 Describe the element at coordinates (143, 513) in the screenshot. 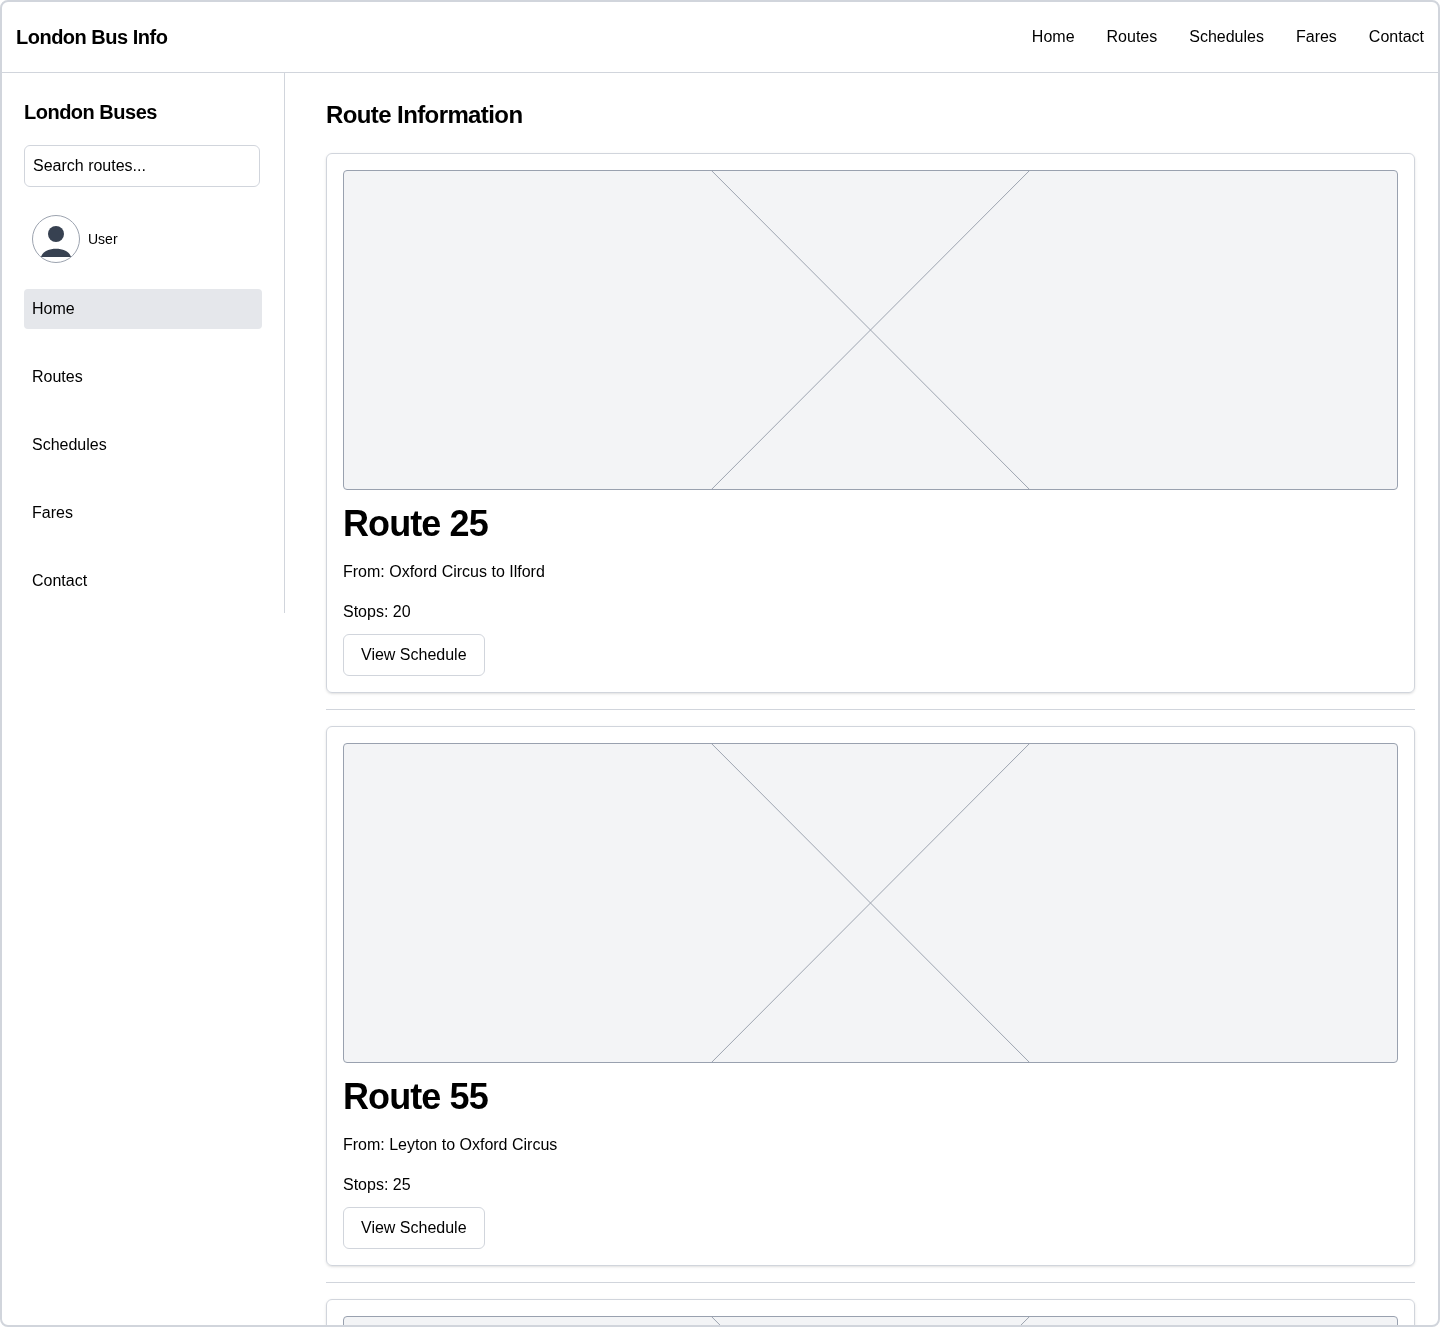

I see `sidebar-item: Fares` at that location.